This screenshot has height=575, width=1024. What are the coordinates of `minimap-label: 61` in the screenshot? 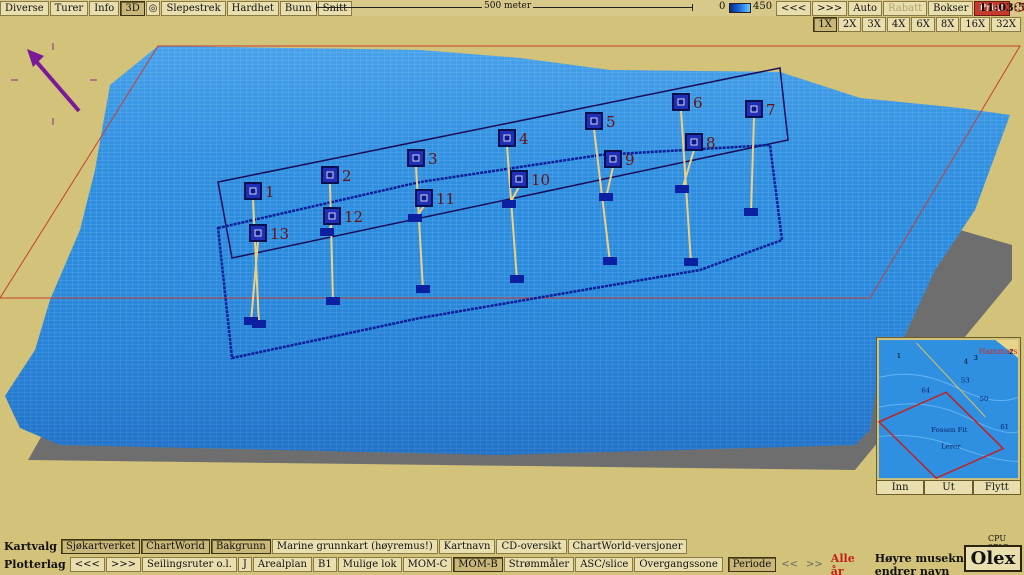 It's located at (1004, 427).